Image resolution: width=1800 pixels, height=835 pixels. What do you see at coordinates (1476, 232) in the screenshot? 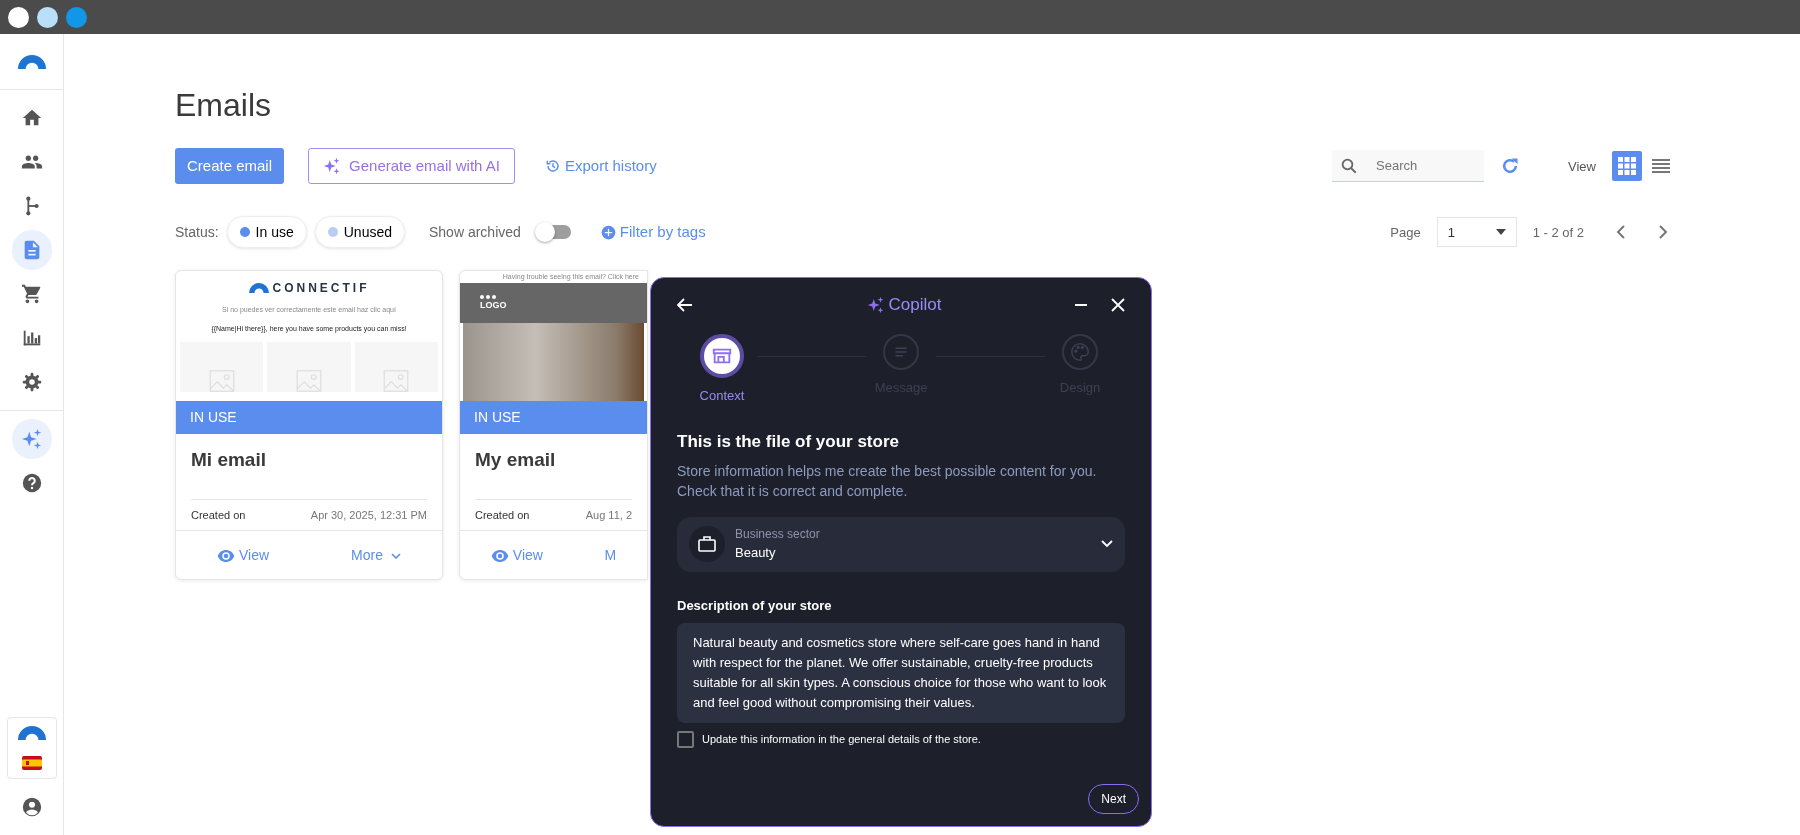
I see `page-select: 1` at bounding box center [1476, 232].